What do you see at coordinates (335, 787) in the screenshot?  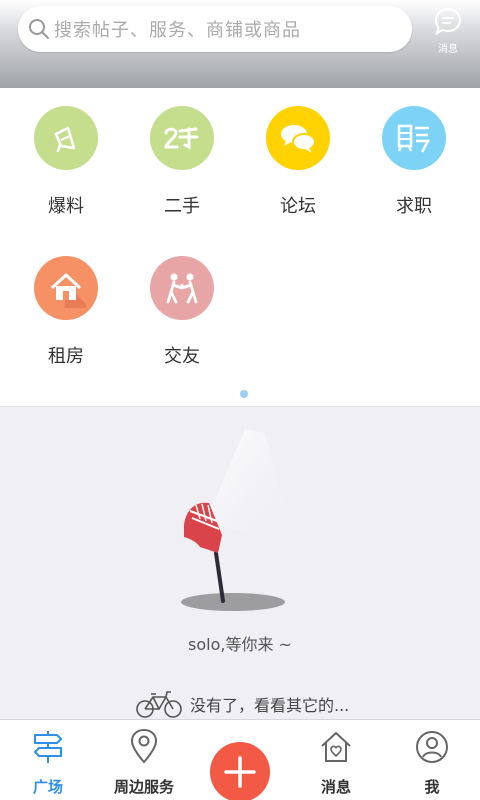 I see `tab-label: 消息` at bounding box center [335, 787].